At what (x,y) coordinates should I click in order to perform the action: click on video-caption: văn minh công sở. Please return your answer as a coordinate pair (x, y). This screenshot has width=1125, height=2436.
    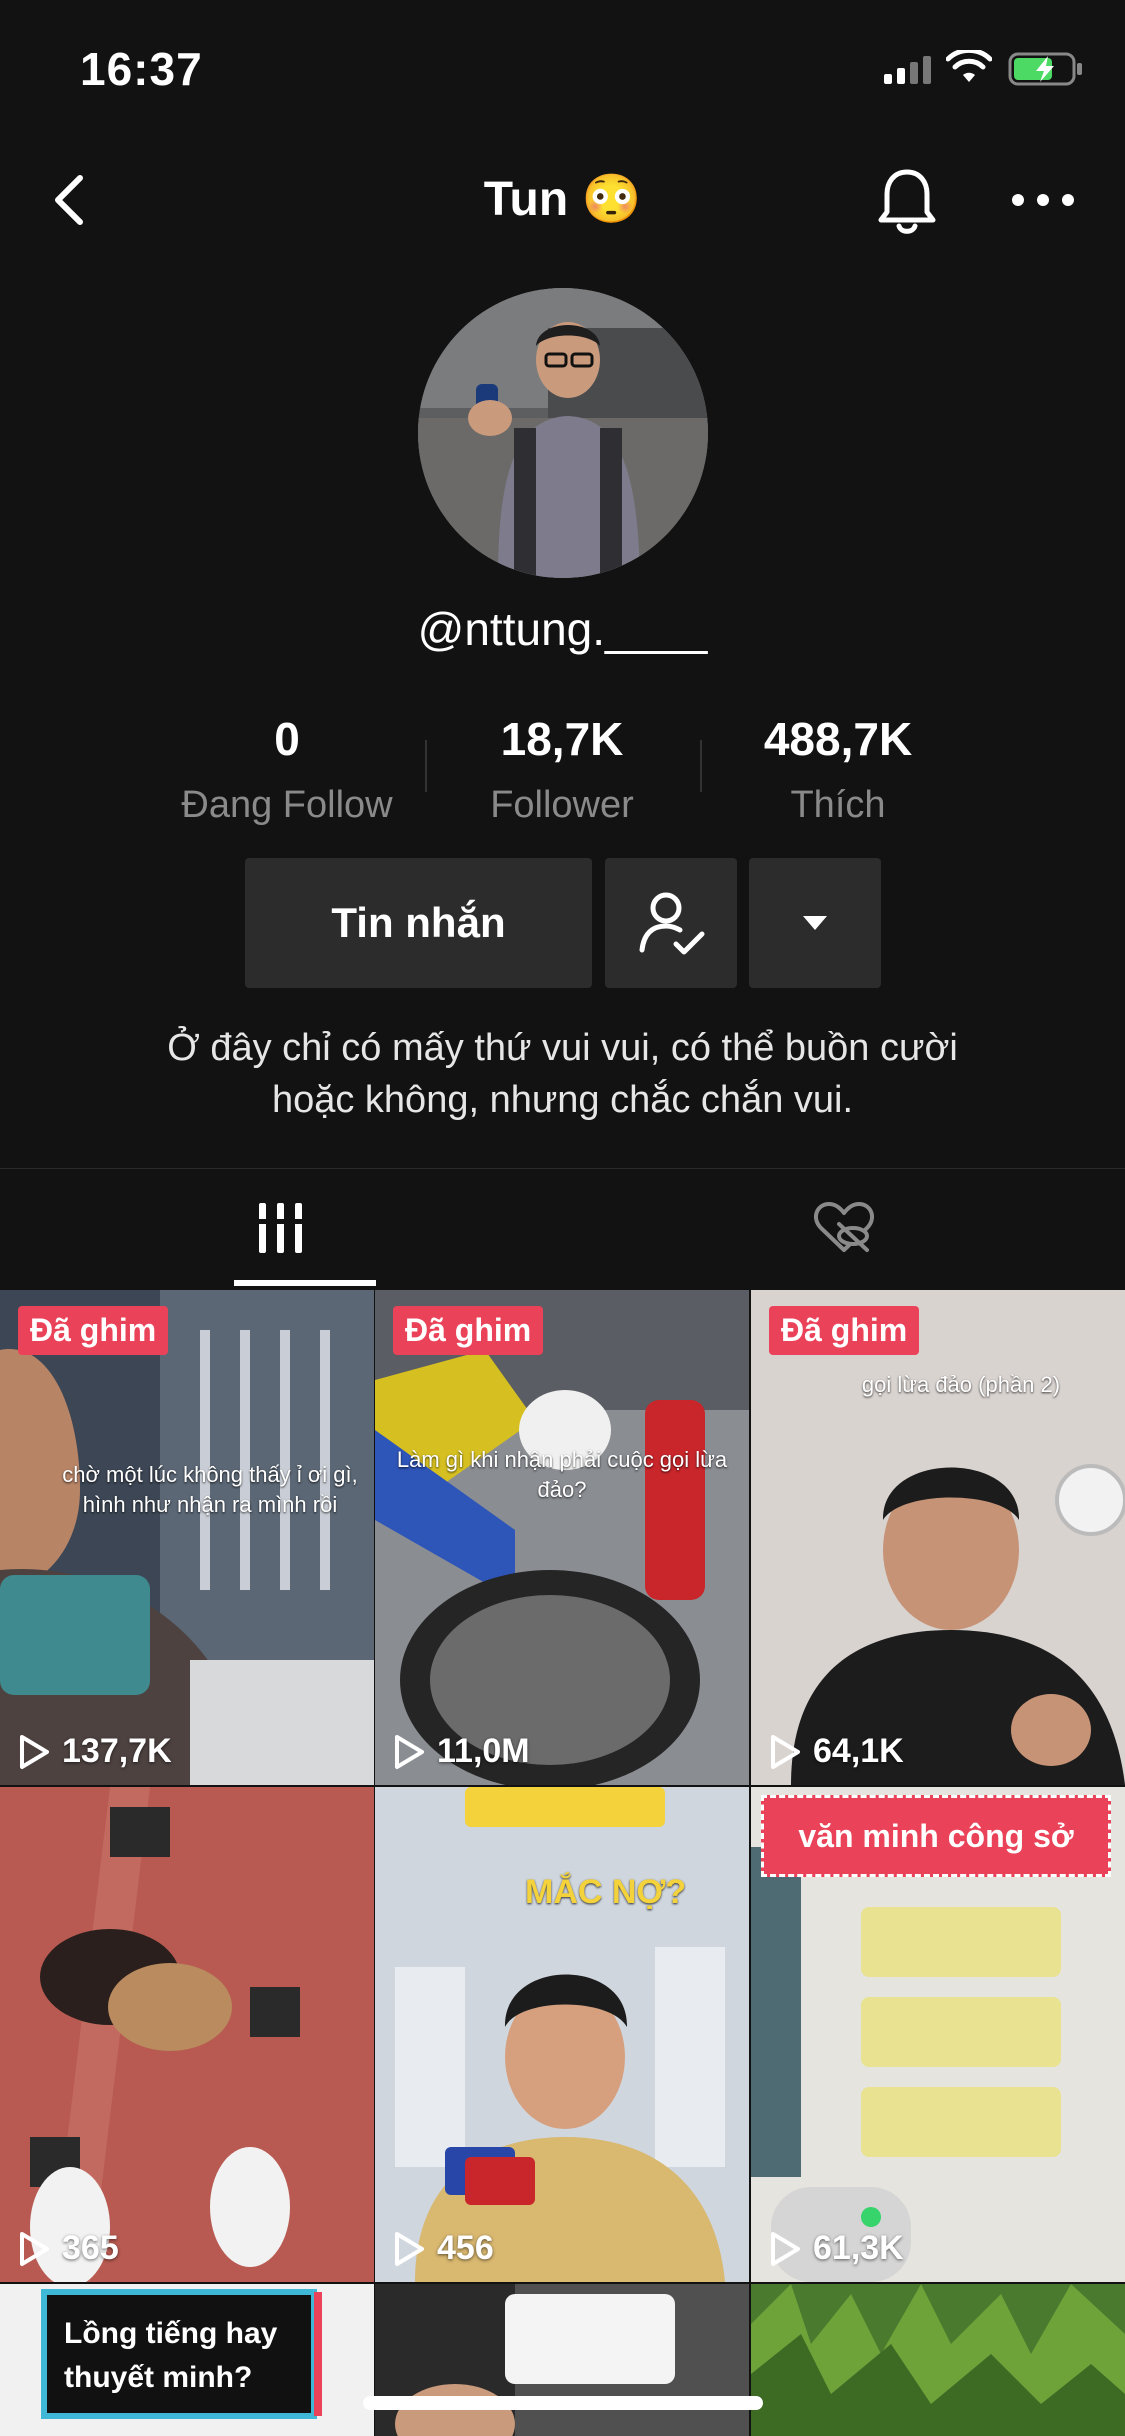
    Looking at the image, I should click on (936, 1835).